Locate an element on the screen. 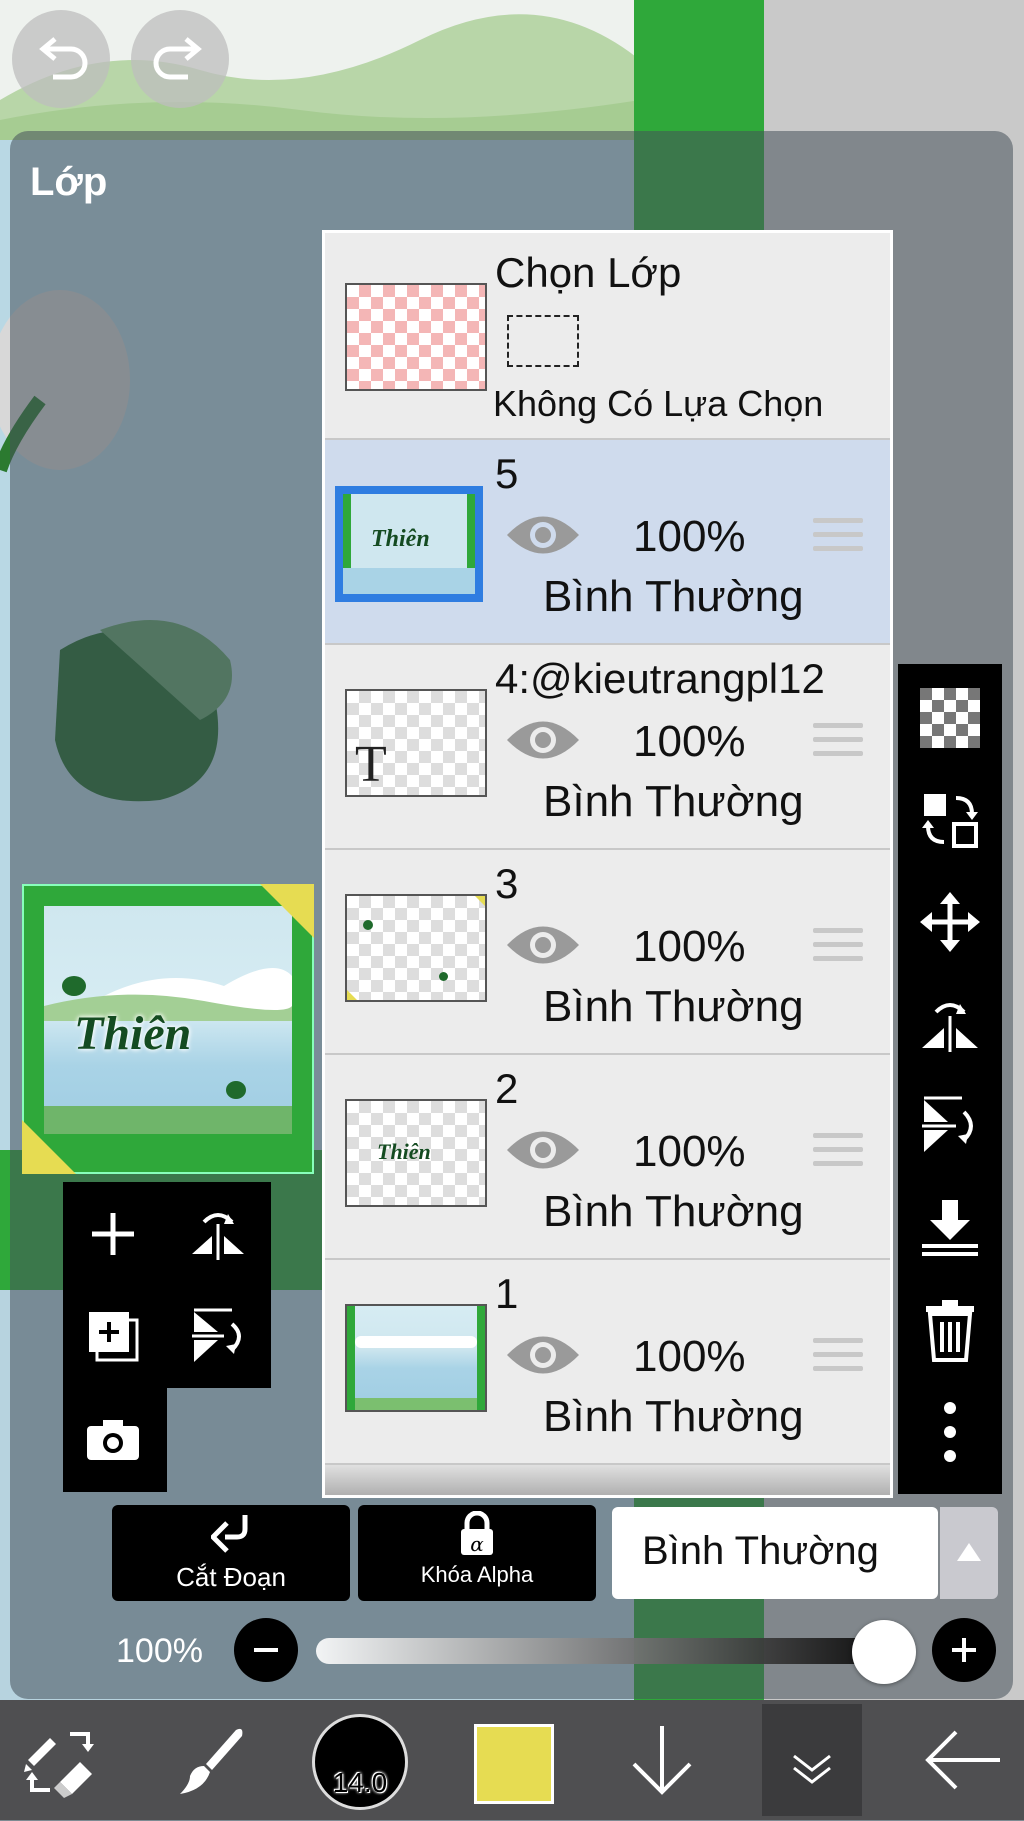  move-button is located at coordinates (950, 922).